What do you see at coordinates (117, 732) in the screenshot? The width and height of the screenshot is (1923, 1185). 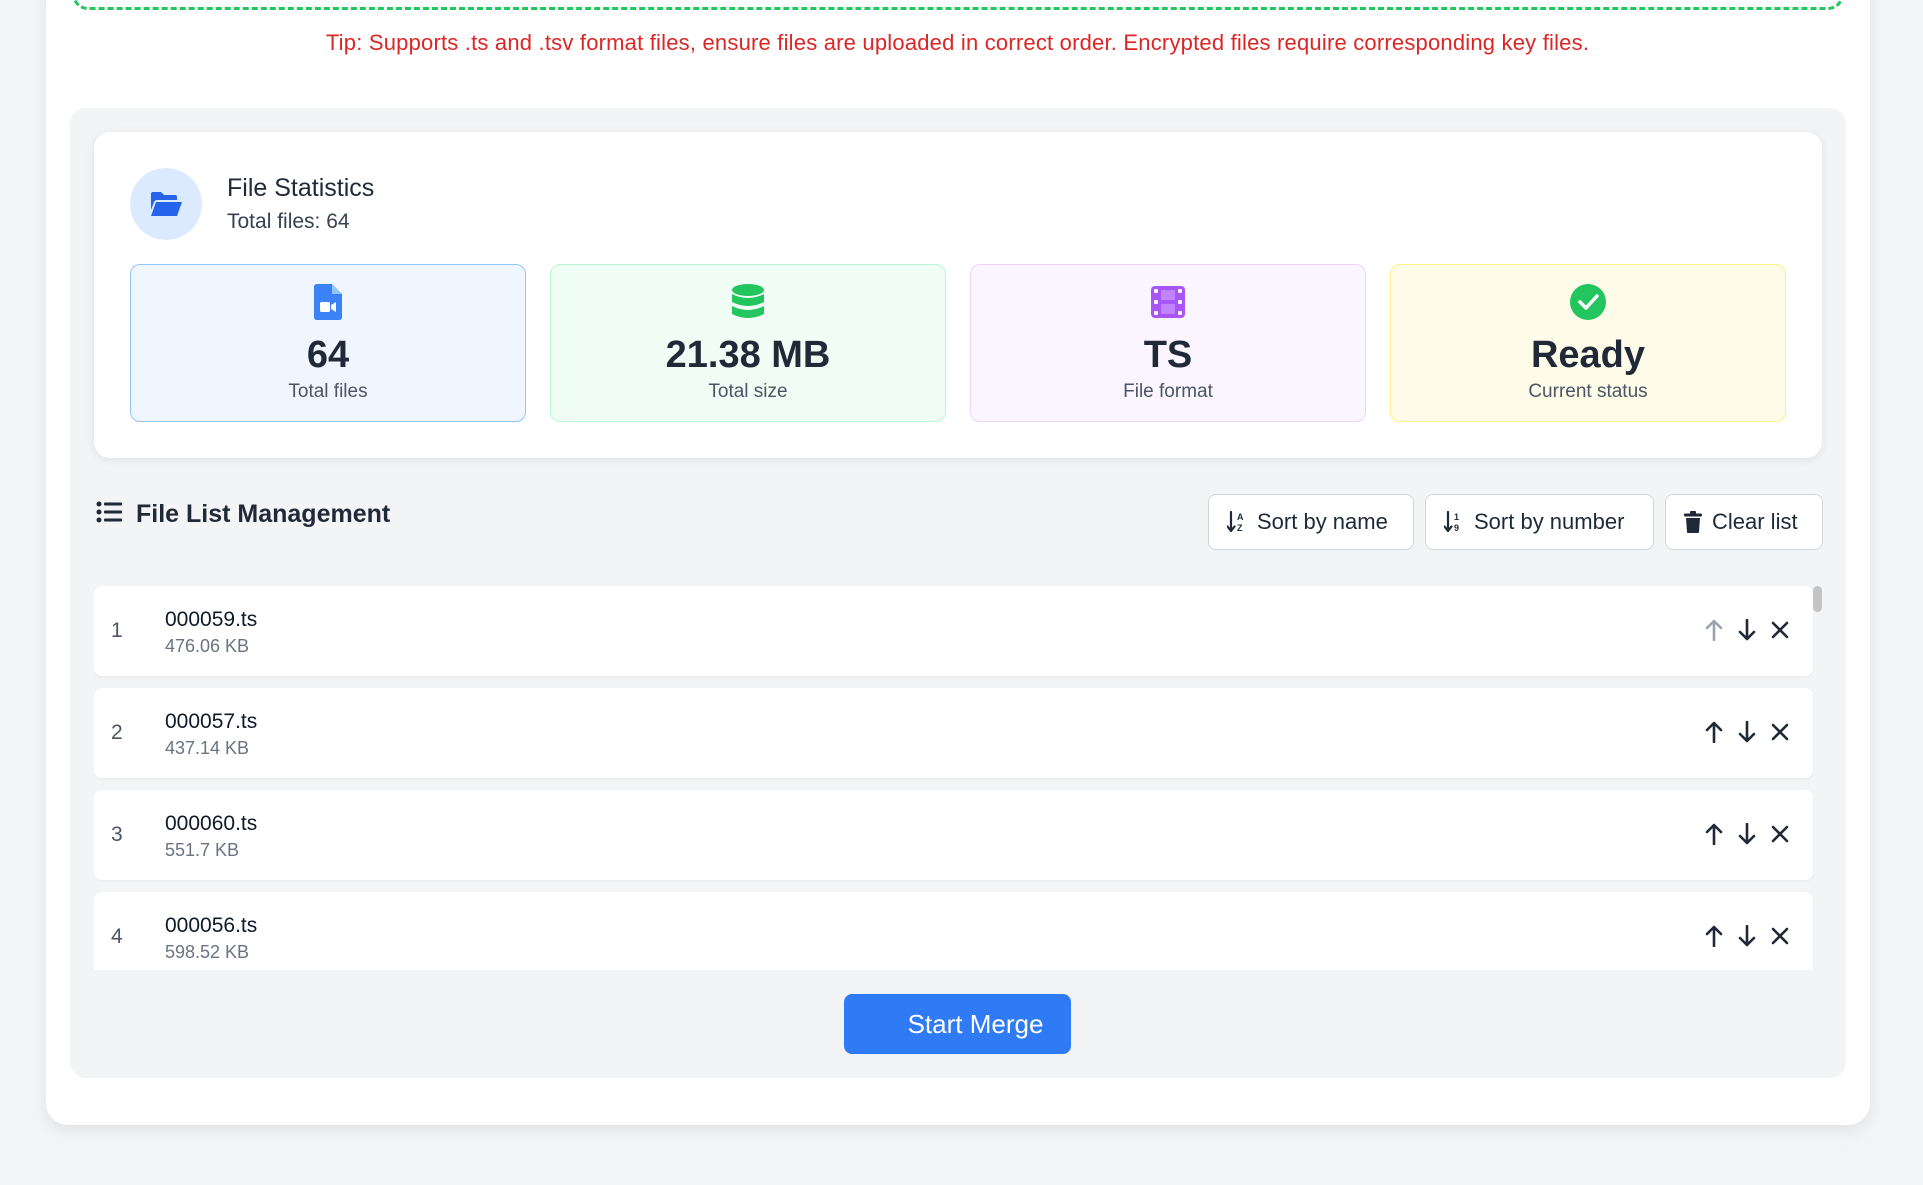 I see `file-index: 2` at bounding box center [117, 732].